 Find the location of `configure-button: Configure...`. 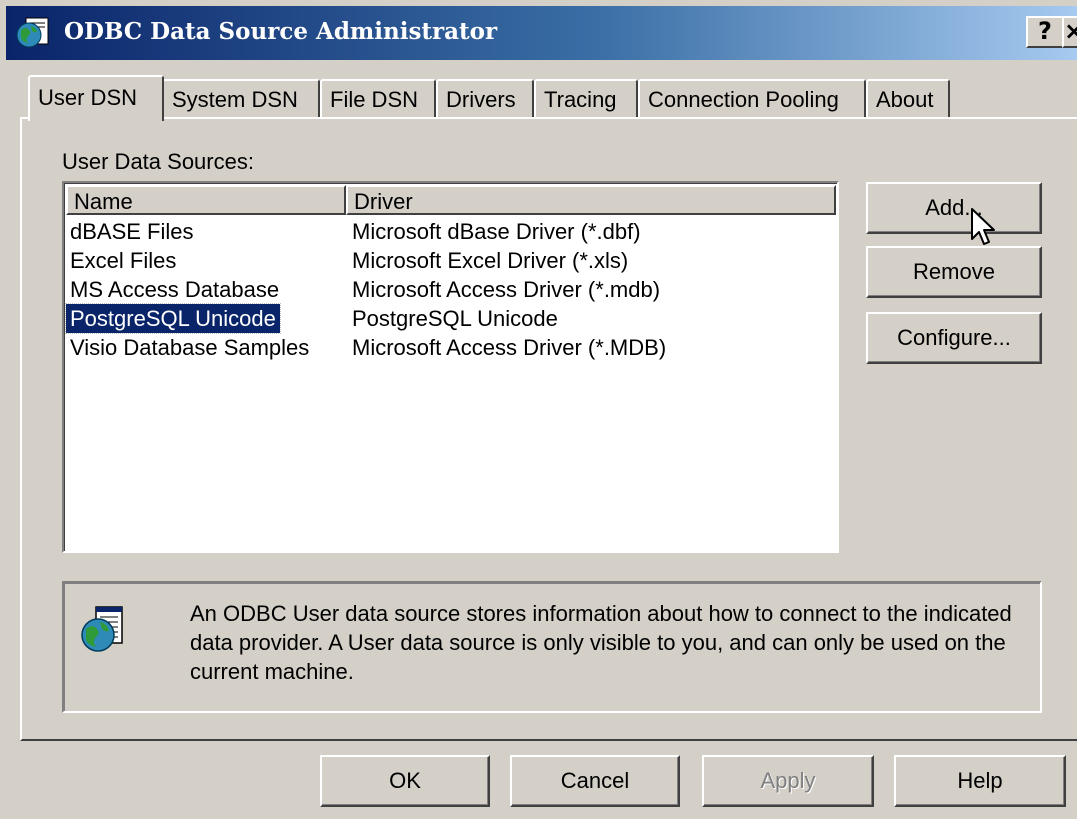

configure-button: Configure... is located at coordinates (954, 338).